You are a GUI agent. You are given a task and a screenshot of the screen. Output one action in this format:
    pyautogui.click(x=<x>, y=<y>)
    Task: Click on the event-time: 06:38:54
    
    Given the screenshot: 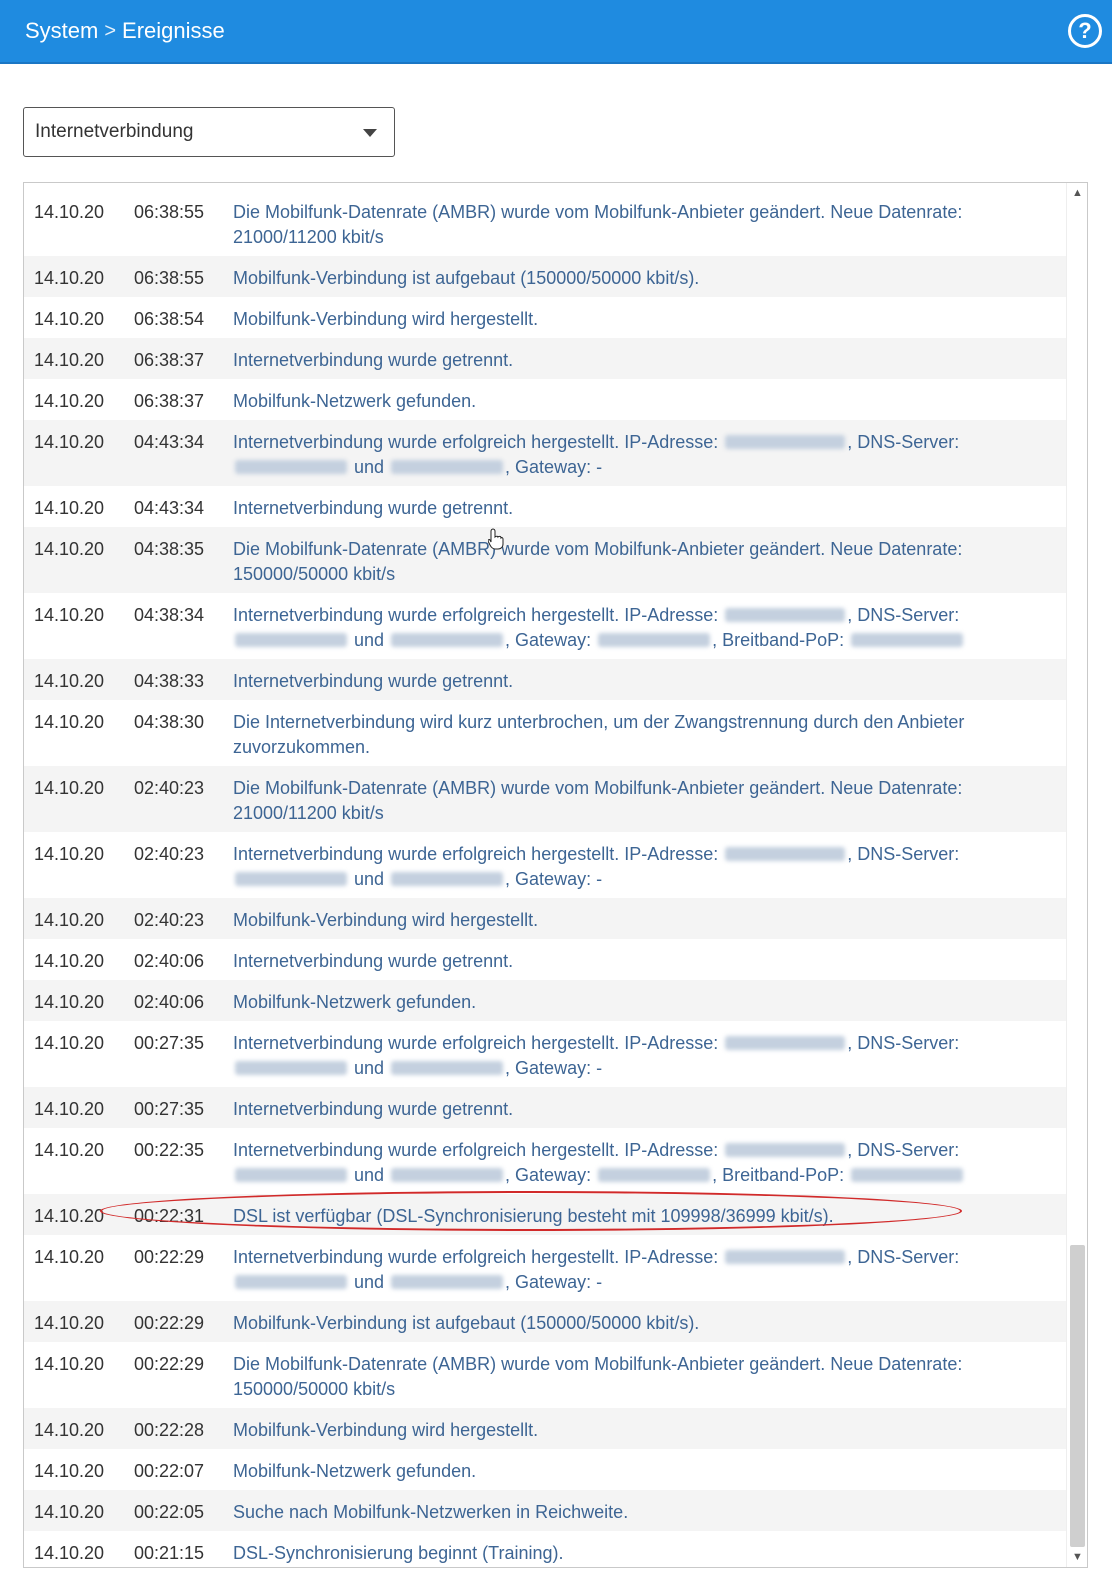 What is the action you would take?
    pyautogui.click(x=169, y=319)
    